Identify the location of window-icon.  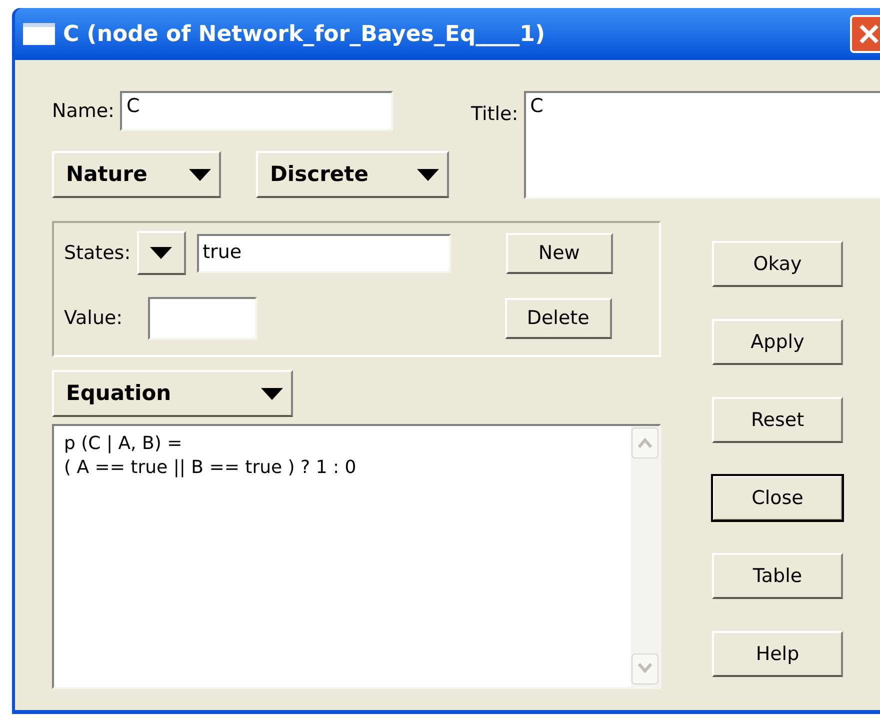
(39, 34).